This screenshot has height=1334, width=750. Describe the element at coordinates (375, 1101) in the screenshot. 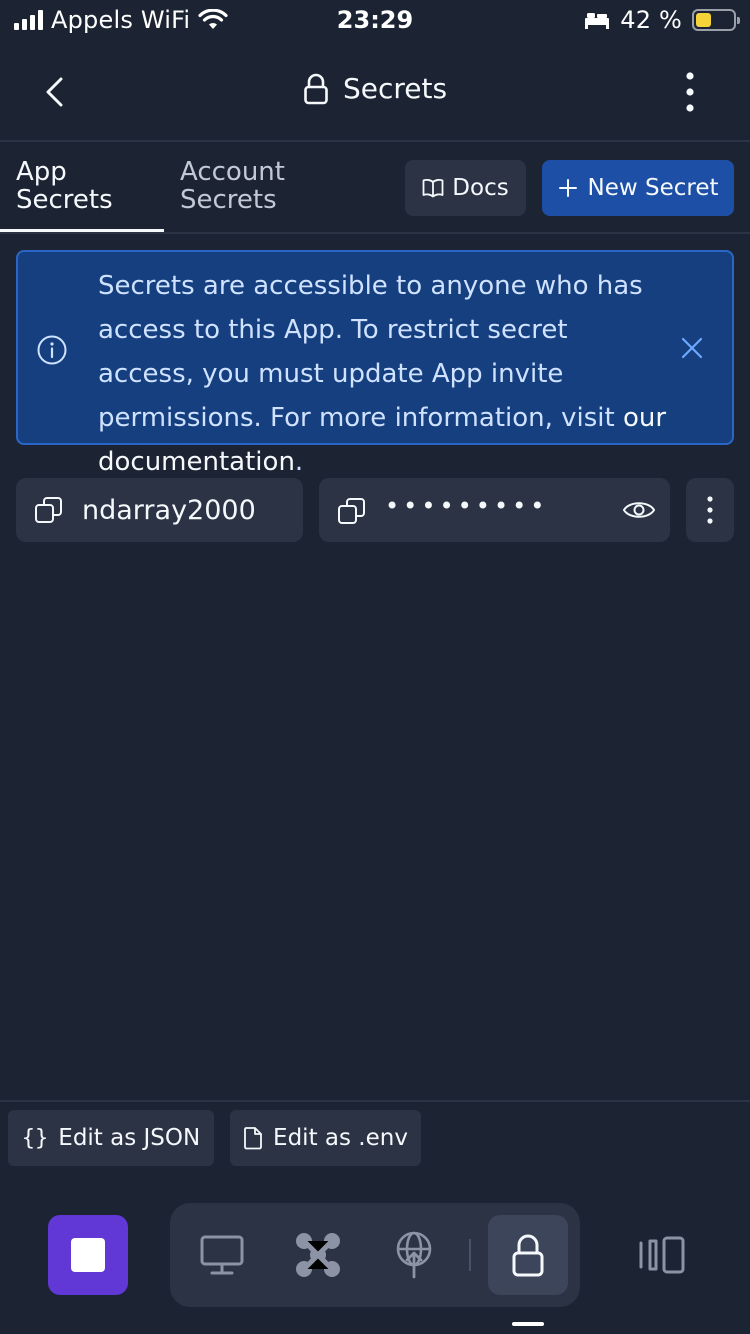

I see `footer-divider` at that location.